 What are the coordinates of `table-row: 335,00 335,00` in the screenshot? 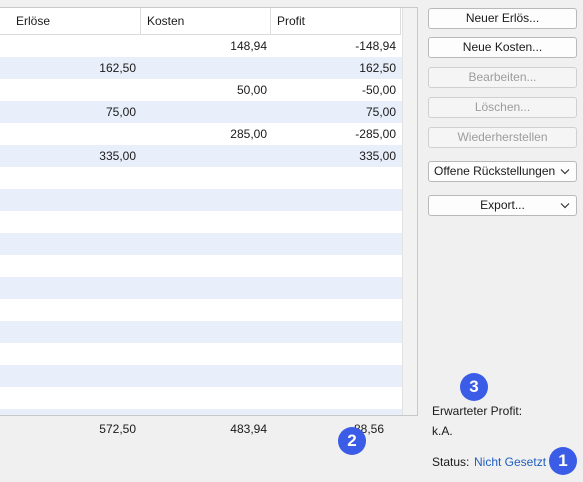 It's located at (201, 156).